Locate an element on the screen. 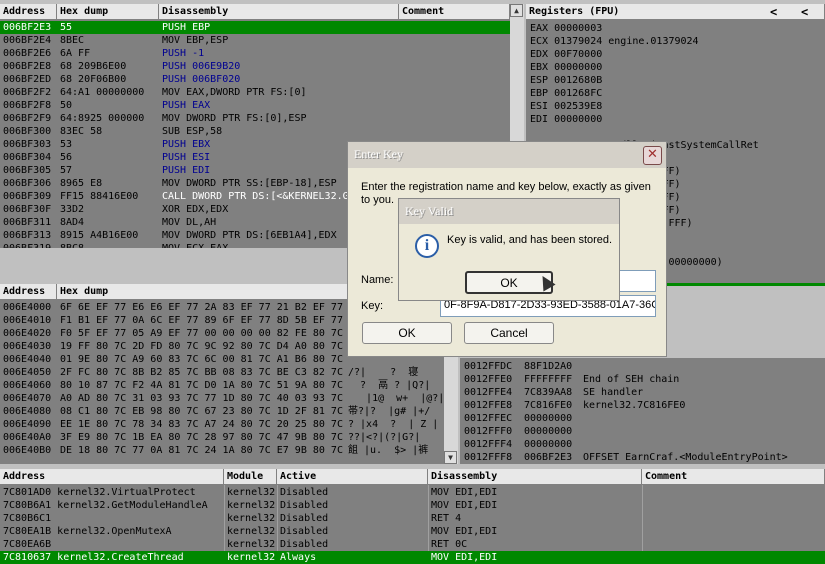  disasm-instruction: PUSH EBX is located at coordinates (186, 144).